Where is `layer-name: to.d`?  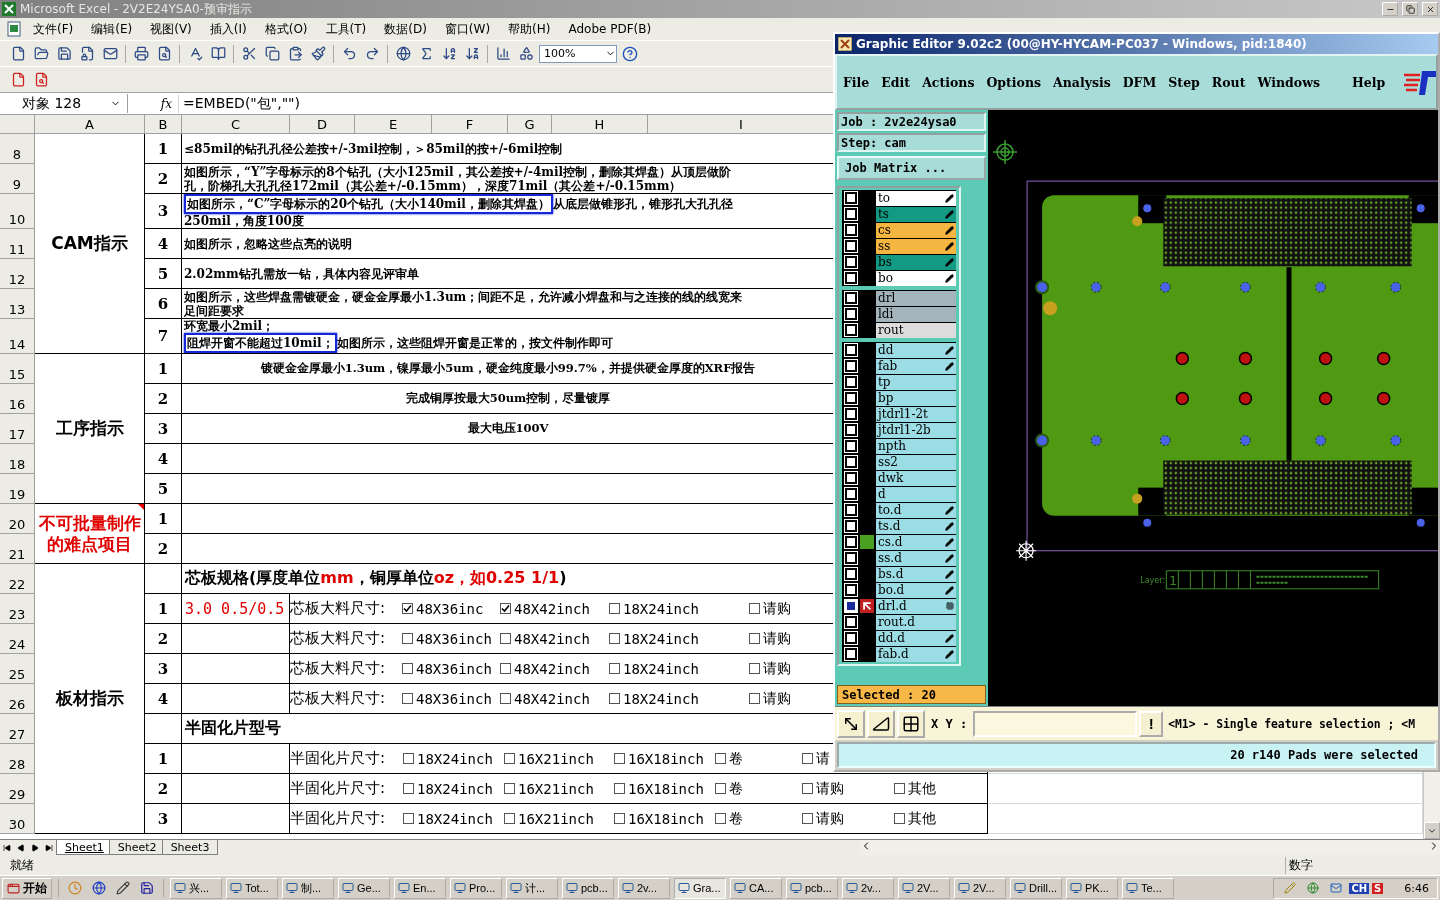 layer-name: to.d is located at coordinates (916, 510).